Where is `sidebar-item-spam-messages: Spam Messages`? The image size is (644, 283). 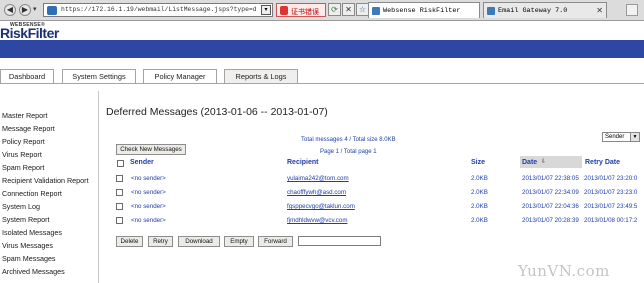
sidebar-item-spam-messages: Spam Messages is located at coordinates (29, 258).